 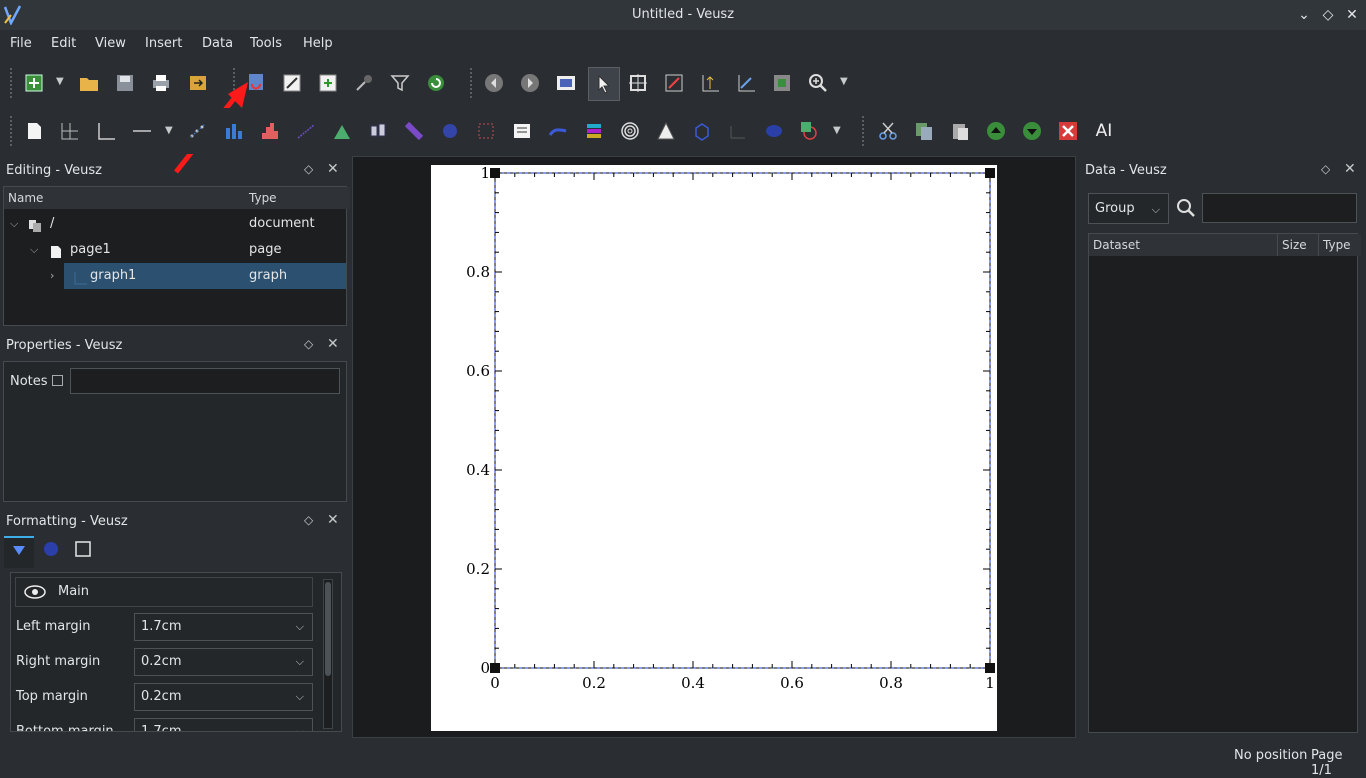 I want to click on add-fit-icon, so click(x=306, y=131).